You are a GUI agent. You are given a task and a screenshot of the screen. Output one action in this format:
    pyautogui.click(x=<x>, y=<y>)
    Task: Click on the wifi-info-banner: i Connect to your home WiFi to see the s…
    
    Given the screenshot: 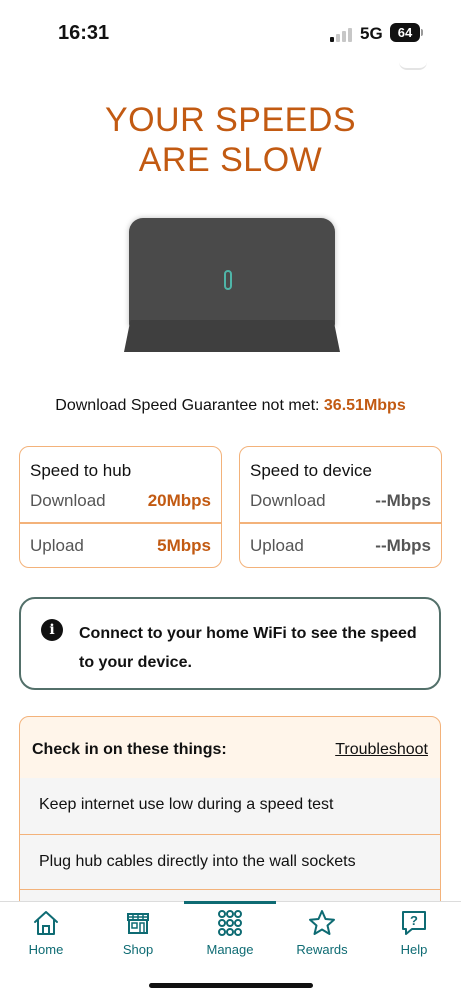 What is the action you would take?
    pyautogui.click(x=230, y=643)
    